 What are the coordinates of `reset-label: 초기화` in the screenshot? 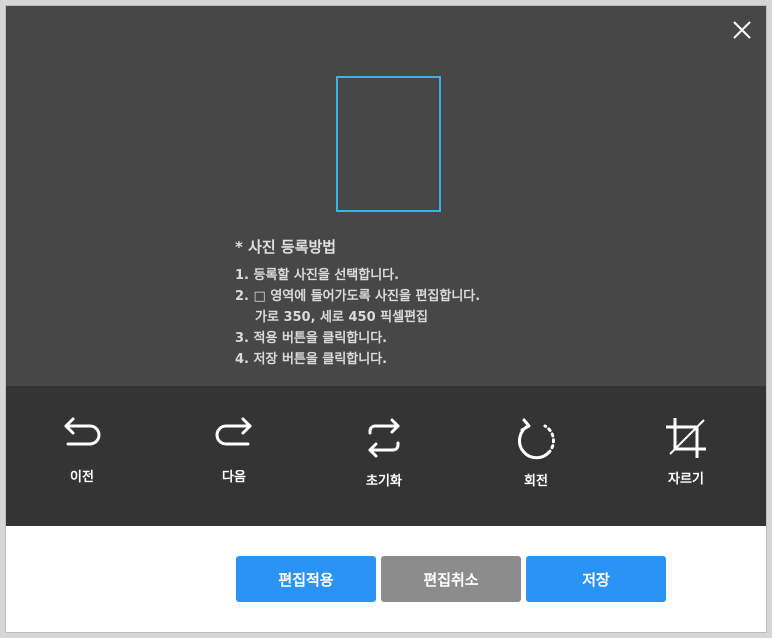 It's located at (384, 481).